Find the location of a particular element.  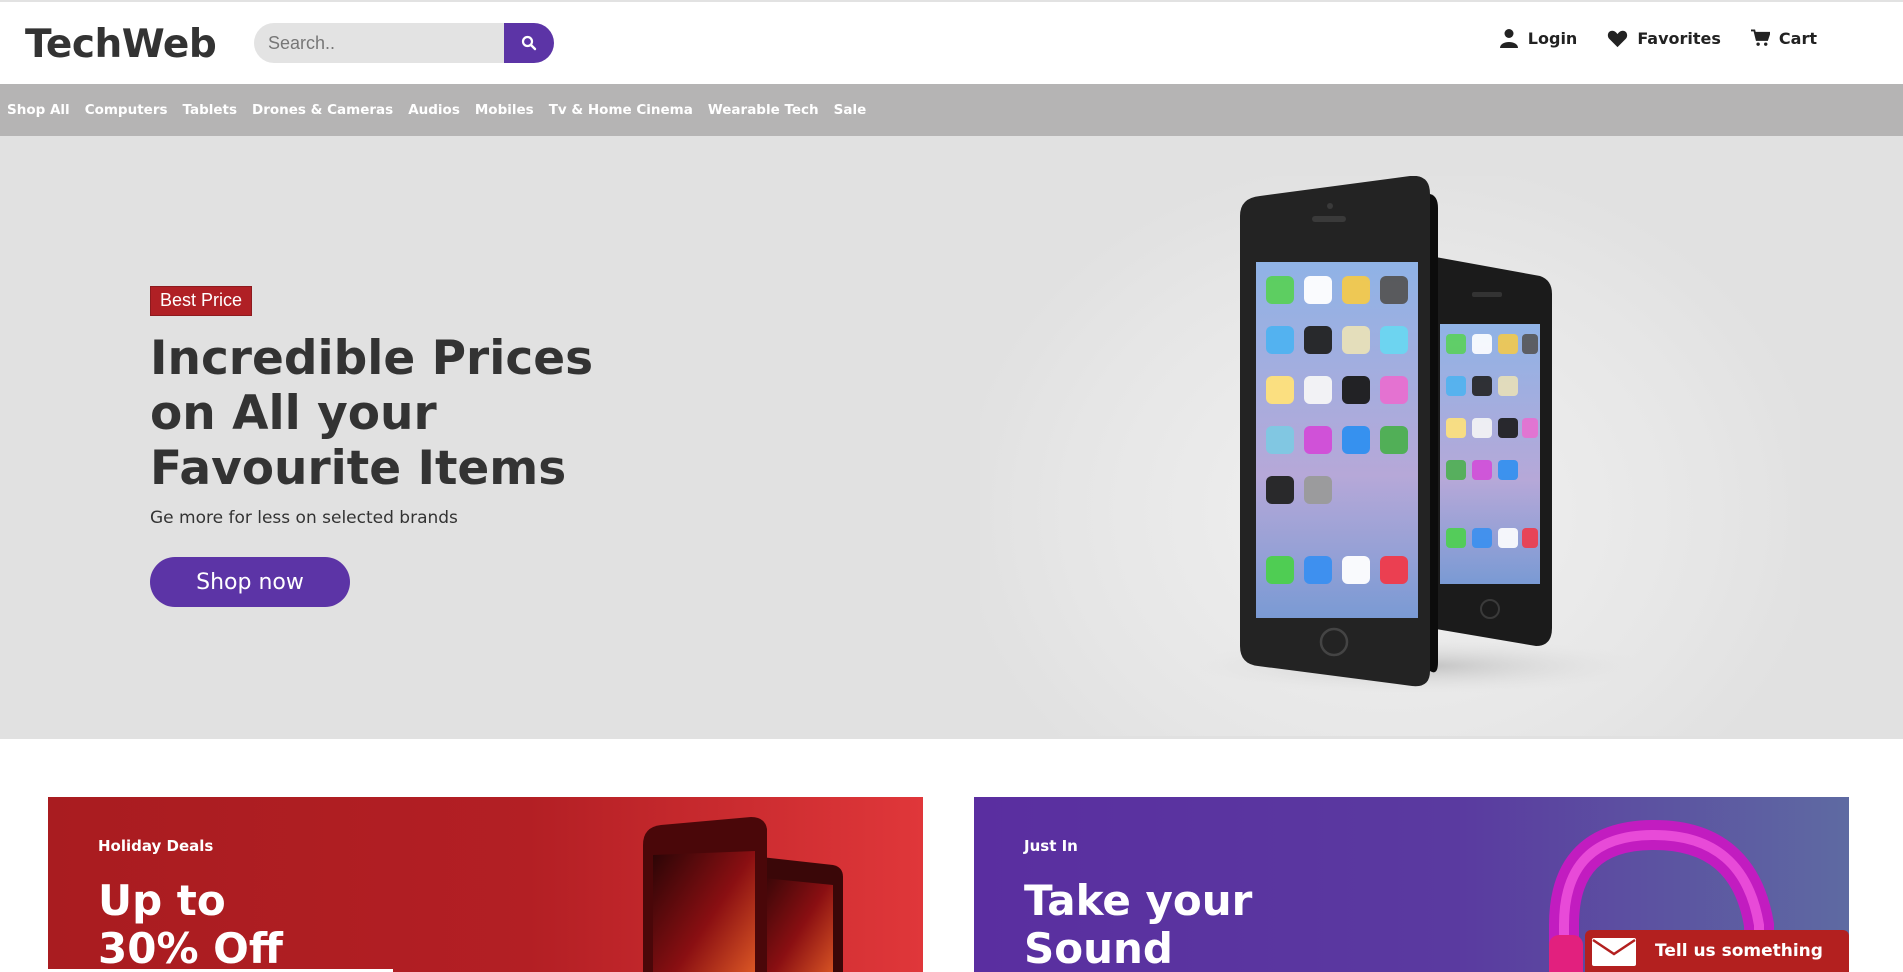

promo-title-line-2: Sound is located at coordinates (1098, 948).